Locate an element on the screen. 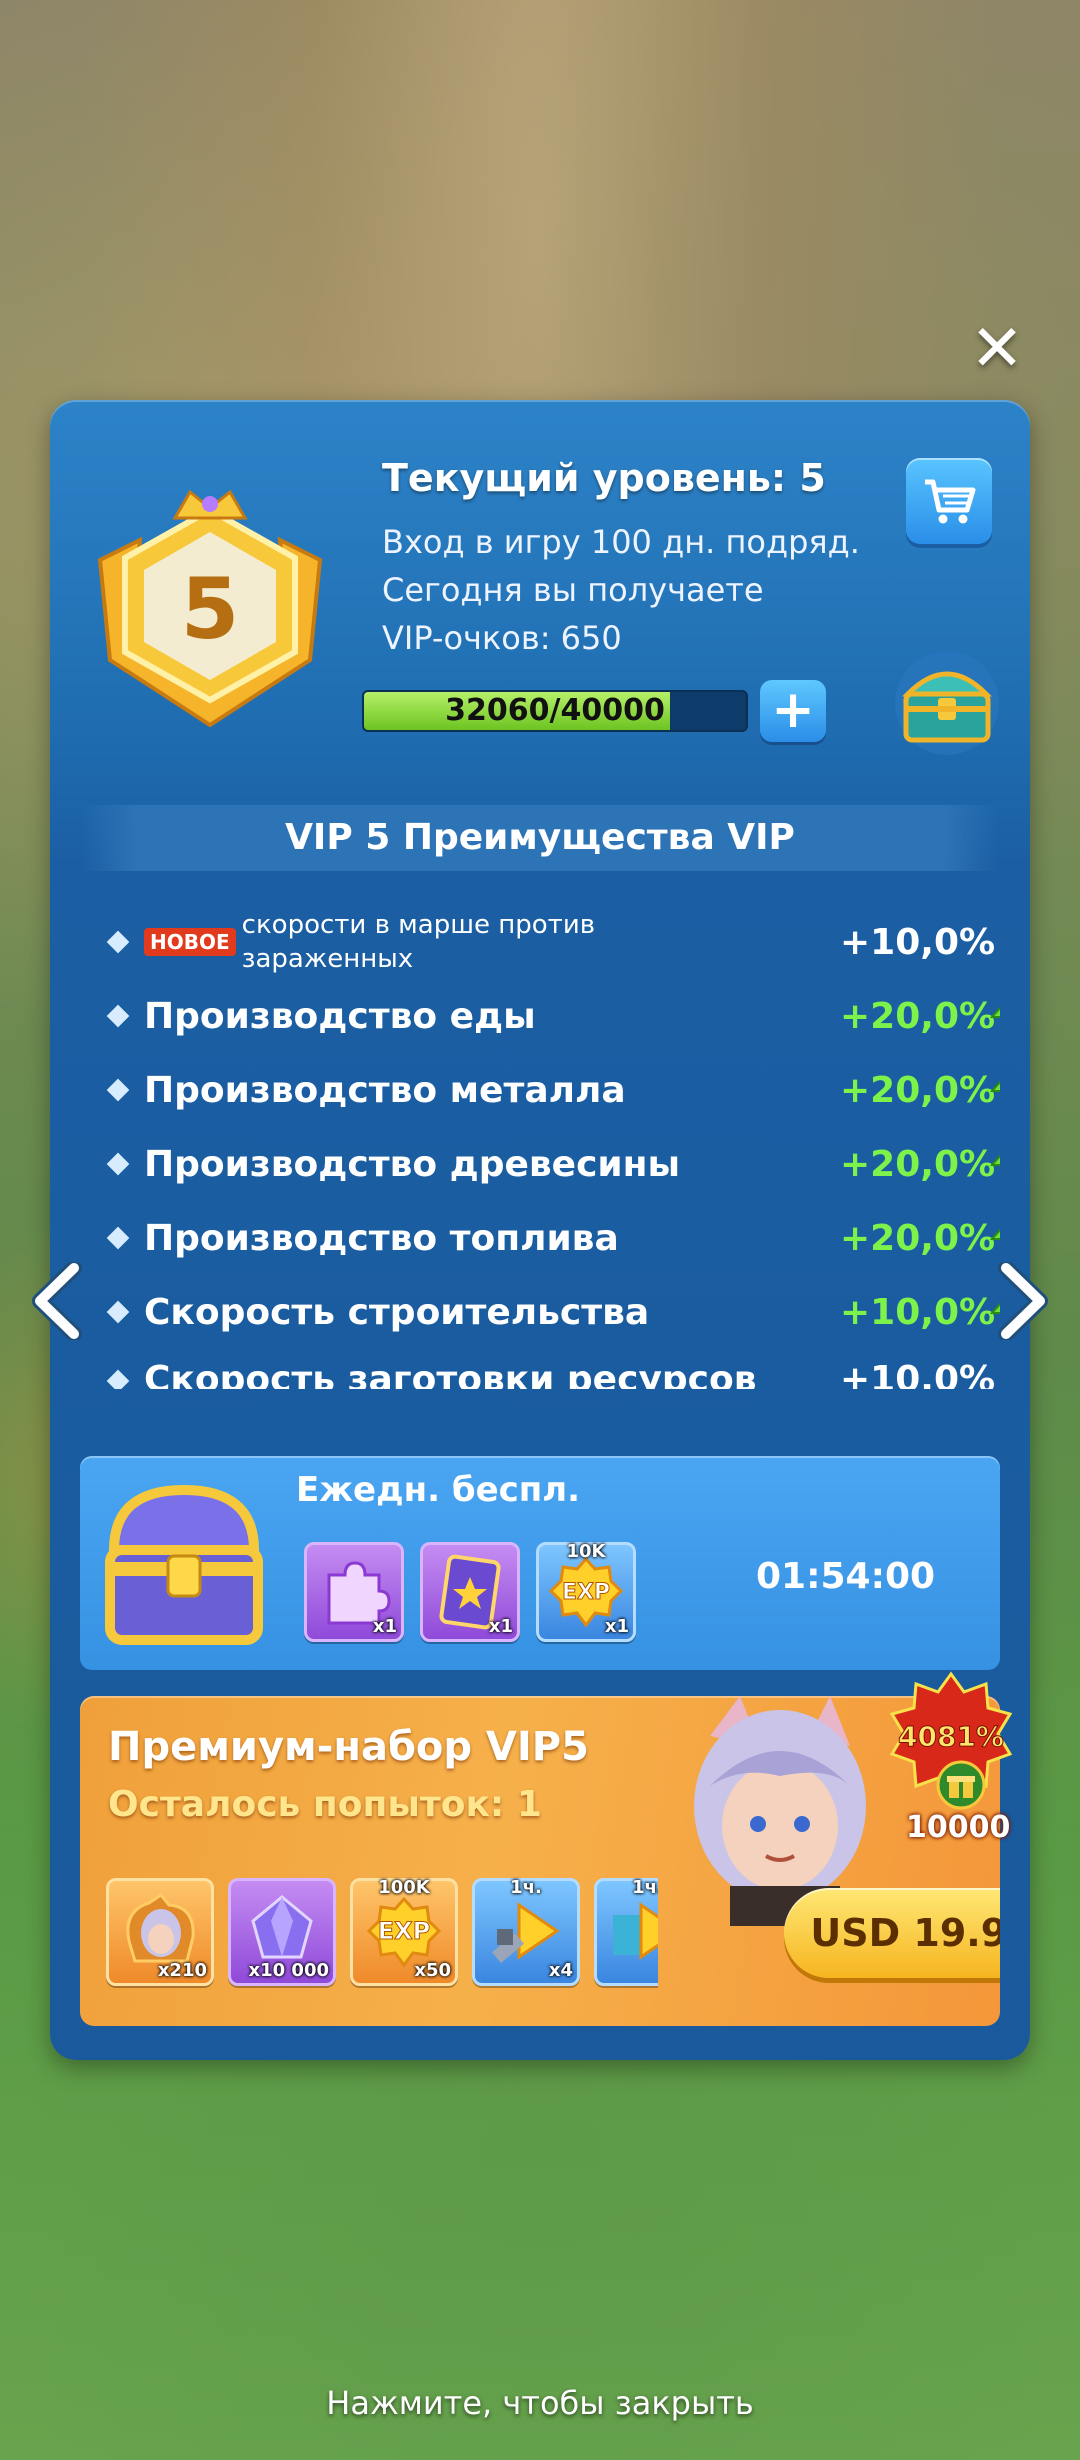 This screenshot has height=2460, width=1080. vip-level-number: 5 is located at coordinates (210, 609).